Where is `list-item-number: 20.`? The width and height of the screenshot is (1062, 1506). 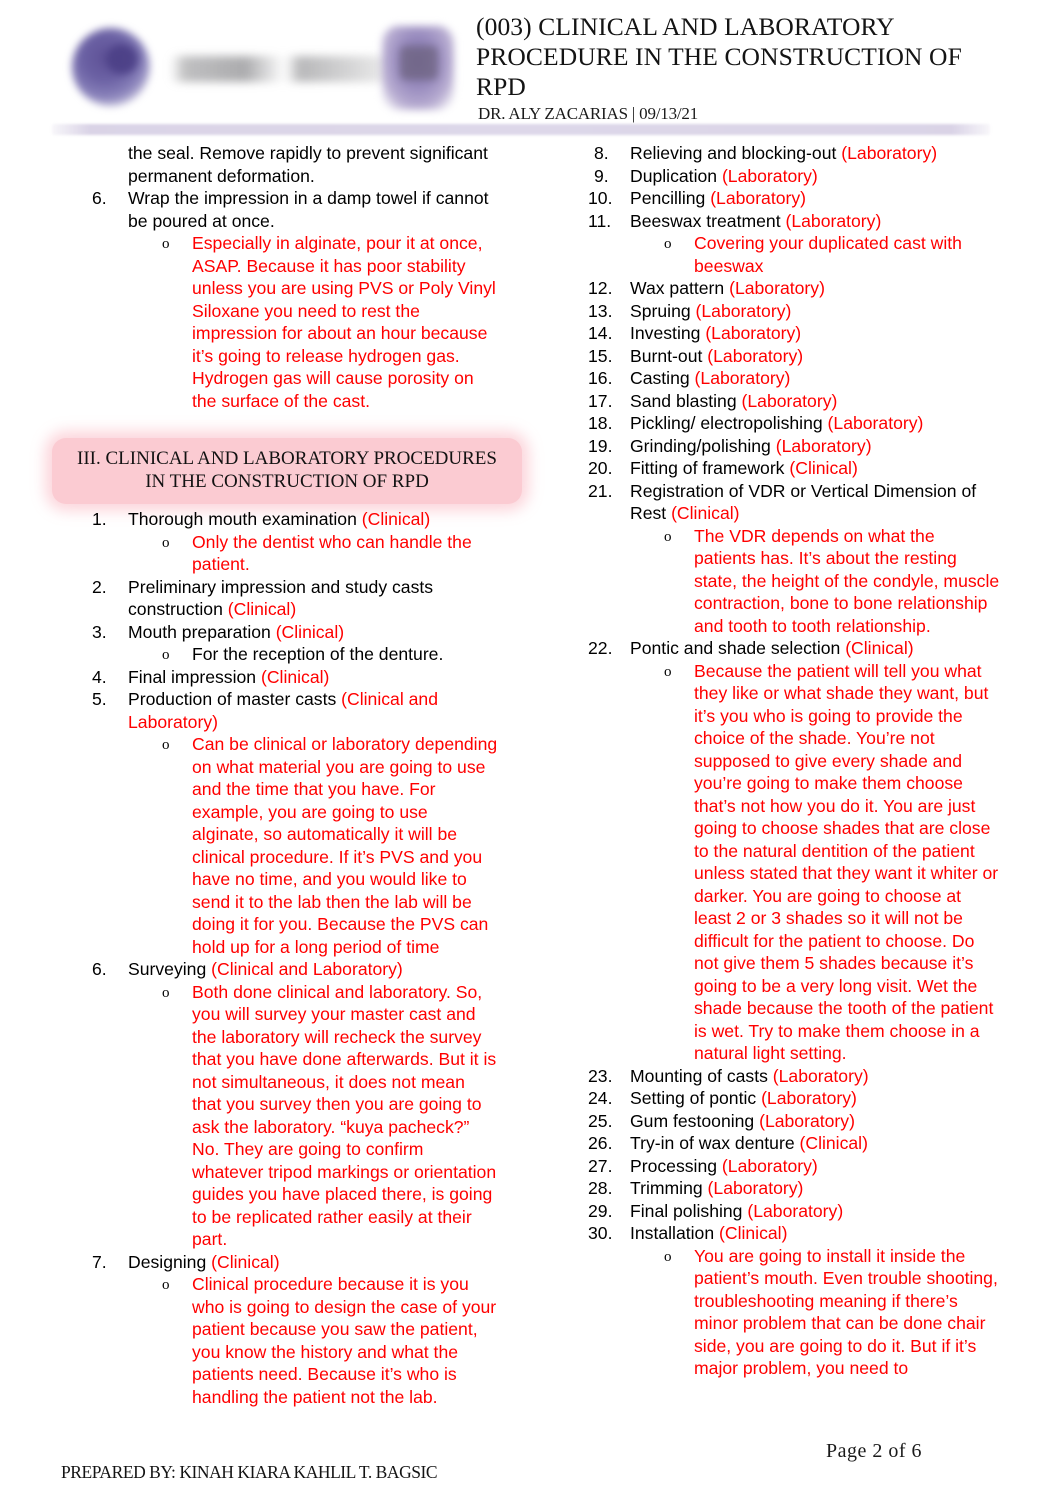 list-item-number: 20. is located at coordinates (600, 468).